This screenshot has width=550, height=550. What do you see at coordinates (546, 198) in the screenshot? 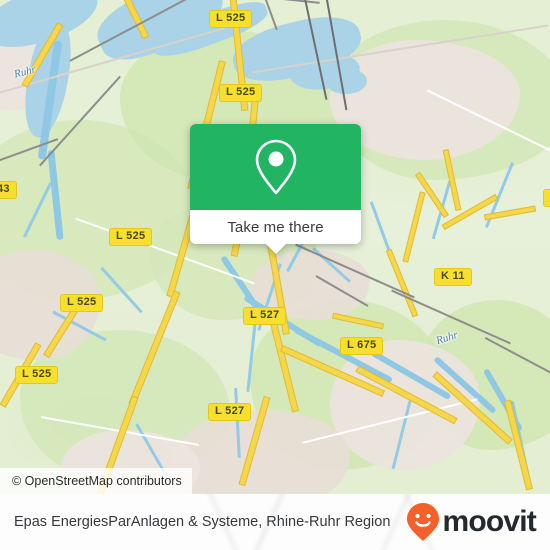
I see `road-shield-clipped-right` at bounding box center [546, 198].